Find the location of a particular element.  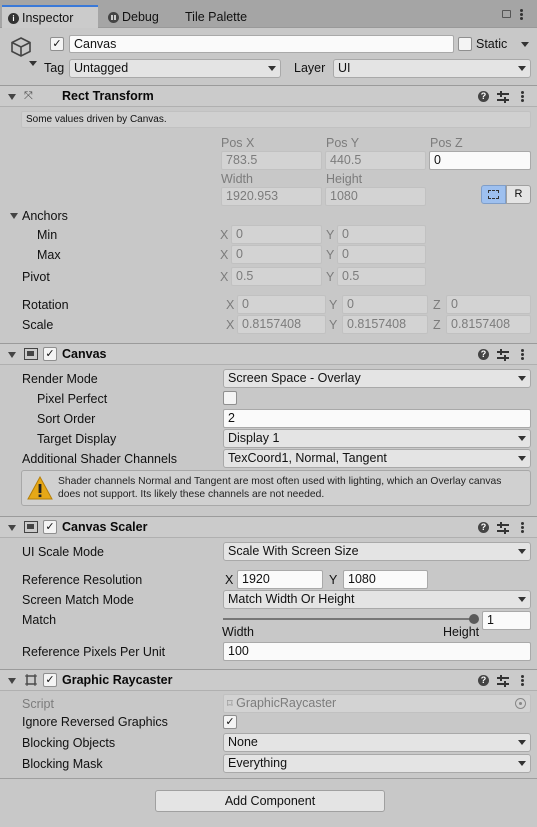

target-display-dropdown: Display 1 is located at coordinates (377, 438).